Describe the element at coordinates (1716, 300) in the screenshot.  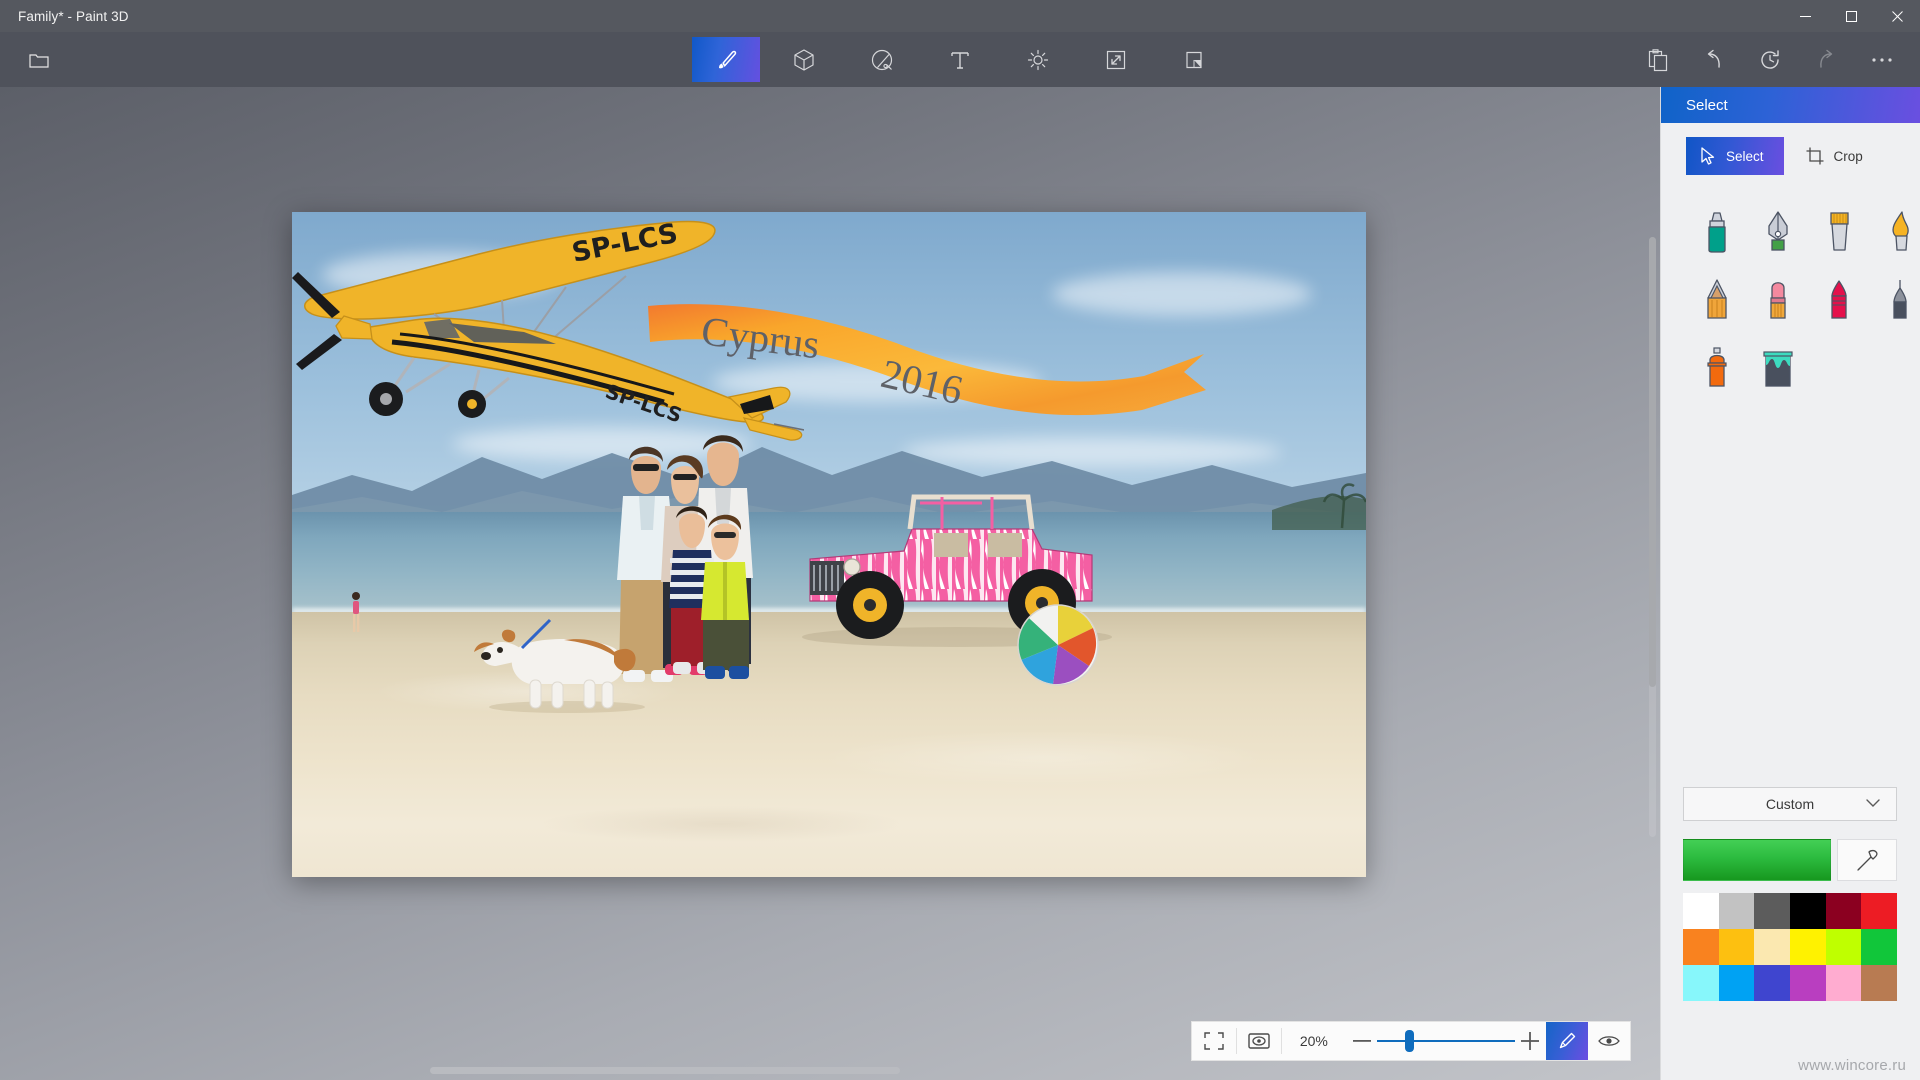
I see `brush-pencil` at that location.